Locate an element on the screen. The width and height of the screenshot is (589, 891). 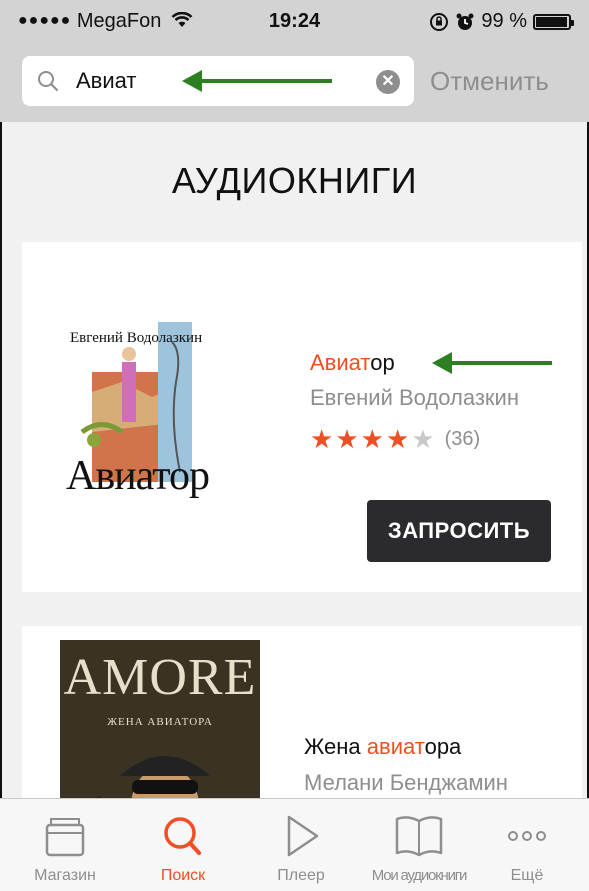
play-icon is located at coordinates (303, 836).